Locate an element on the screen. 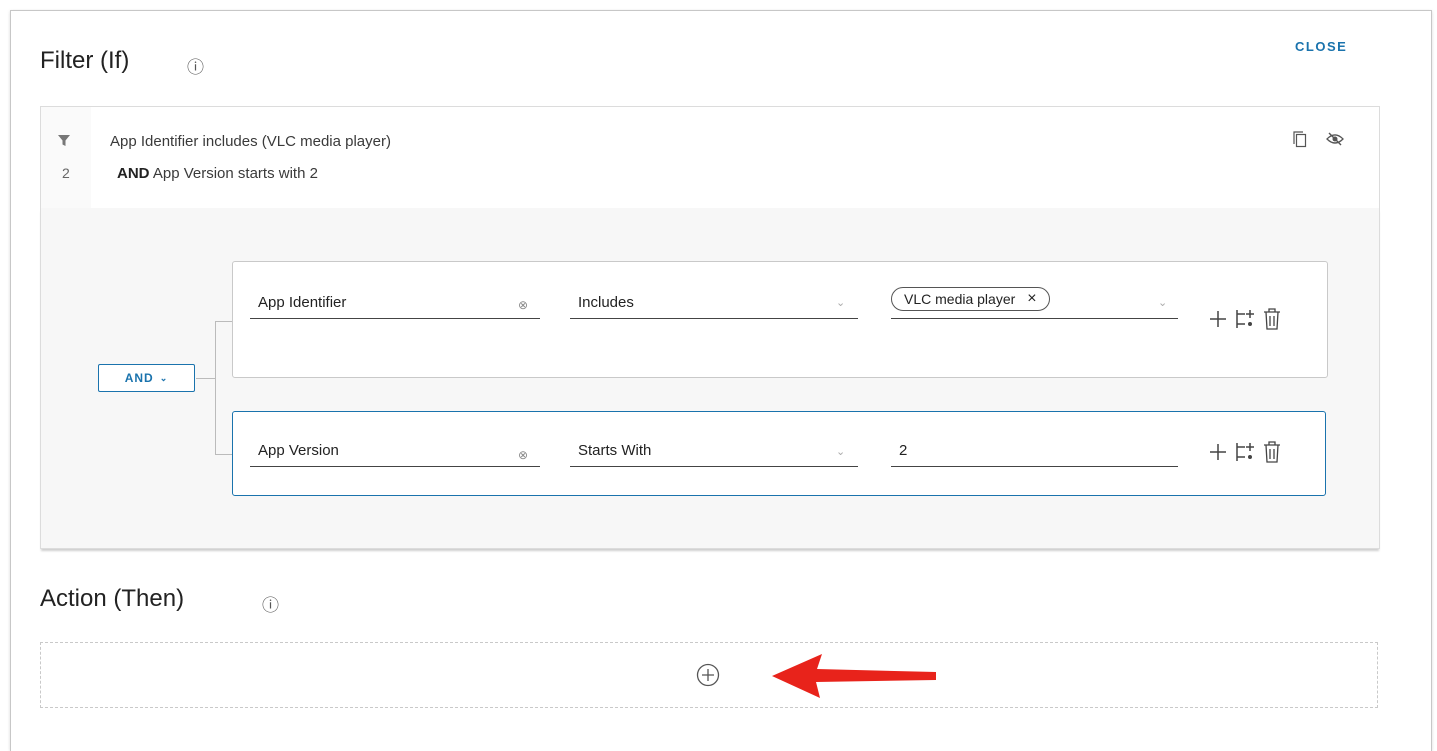  group-operator-label: AND is located at coordinates (139, 378).